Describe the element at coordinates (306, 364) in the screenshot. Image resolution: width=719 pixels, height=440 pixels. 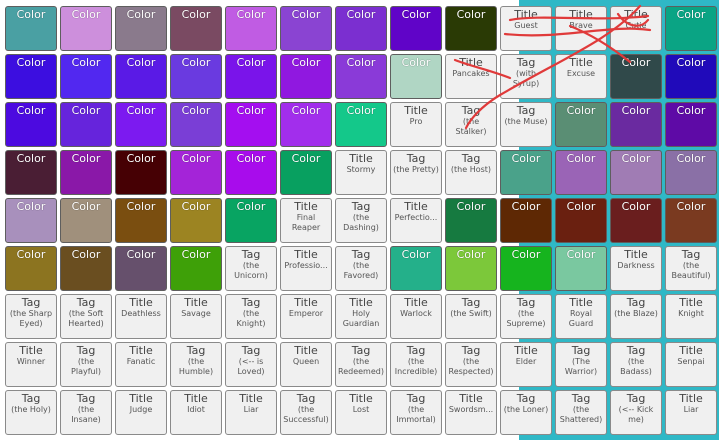
I see `title-tile: Title Queen` at that location.